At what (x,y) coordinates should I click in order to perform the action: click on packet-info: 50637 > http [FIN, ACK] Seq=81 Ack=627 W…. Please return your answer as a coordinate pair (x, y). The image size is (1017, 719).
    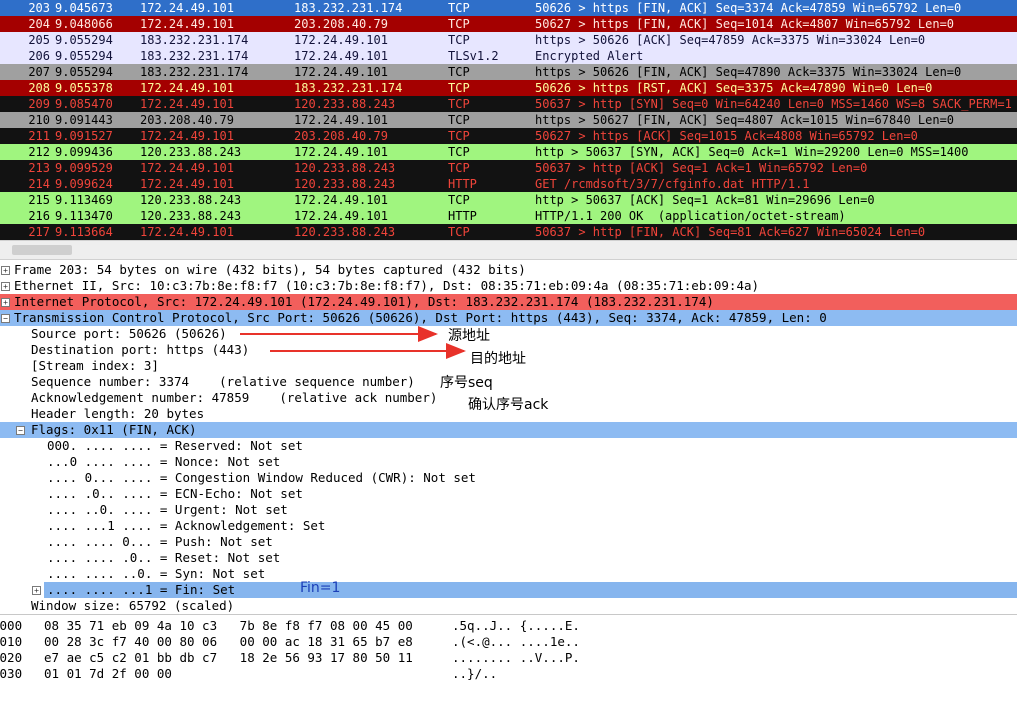
    Looking at the image, I should click on (730, 232).